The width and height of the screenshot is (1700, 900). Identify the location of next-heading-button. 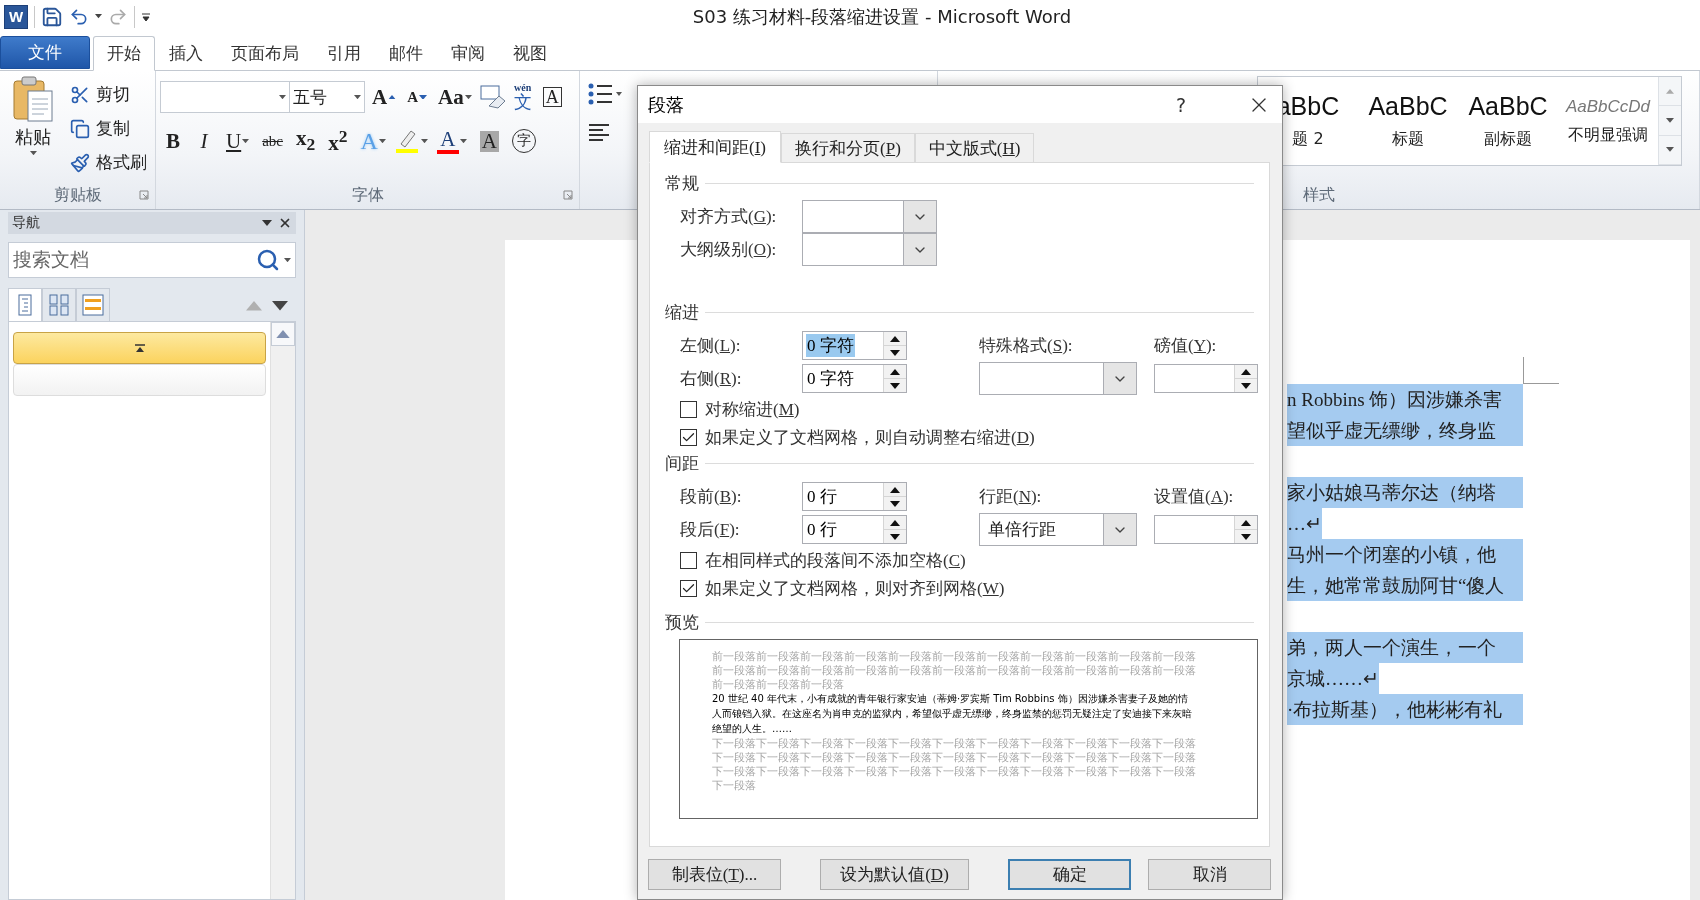
(280, 306).